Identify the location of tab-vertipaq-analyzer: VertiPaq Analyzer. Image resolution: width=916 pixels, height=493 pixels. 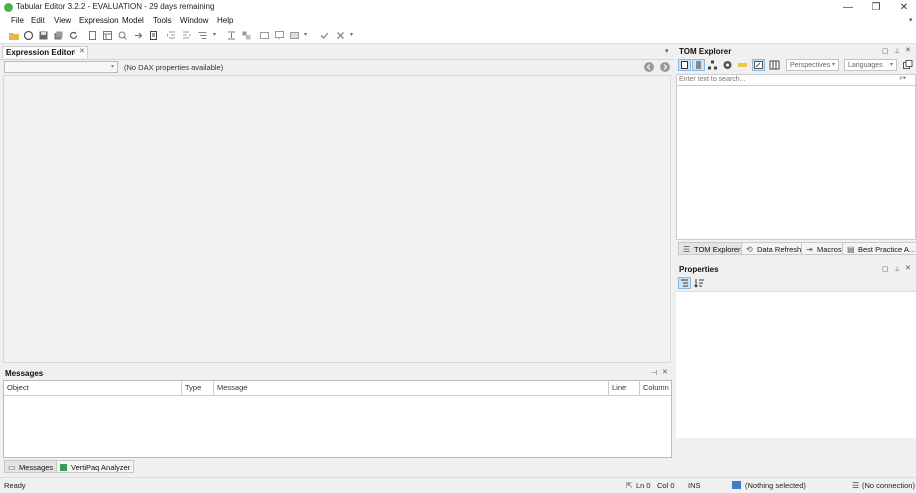
(95, 466).